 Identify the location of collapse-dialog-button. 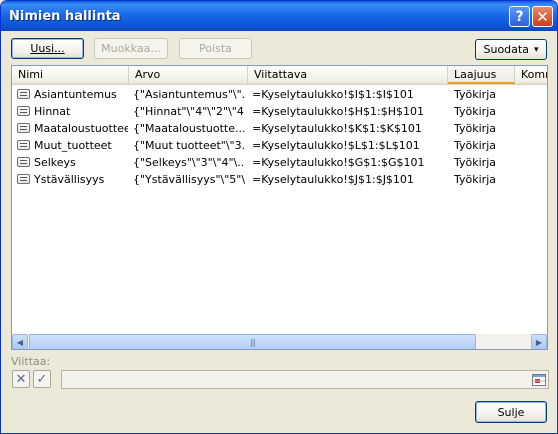
(538, 379).